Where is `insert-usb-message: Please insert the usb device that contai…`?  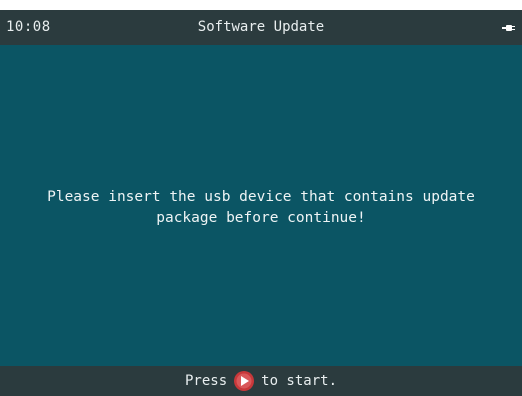
insert-usb-message: Please insert the usb device that contai… is located at coordinates (261, 208).